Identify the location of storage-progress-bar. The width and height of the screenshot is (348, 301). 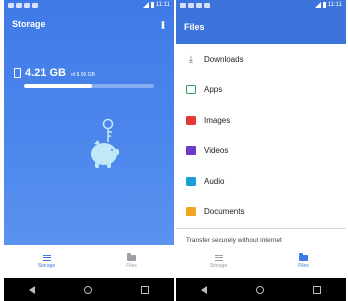
(89, 86).